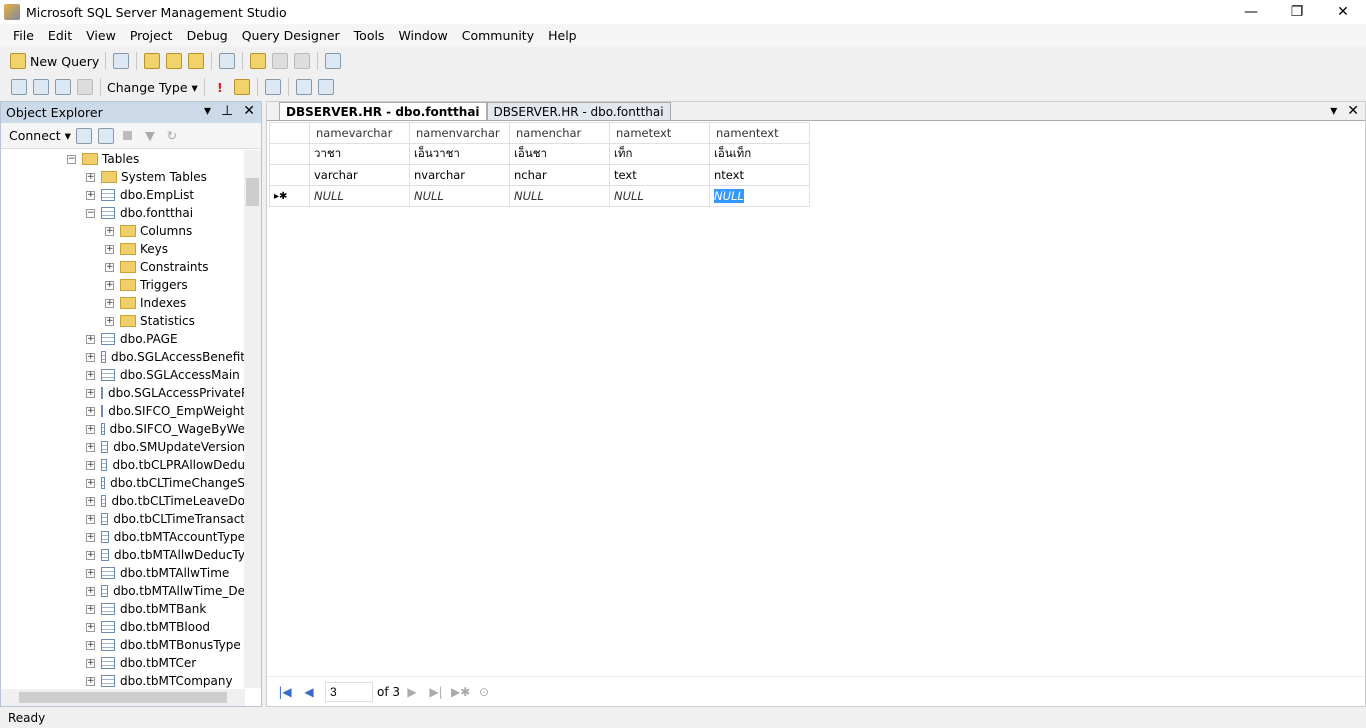 Image resolution: width=1366 pixels, height=728 pixels. What do you see at coordinates (123, 195) in the screenshot?
I see `tree-node: + dbo.EmpList` at bounding box center [123, 195].